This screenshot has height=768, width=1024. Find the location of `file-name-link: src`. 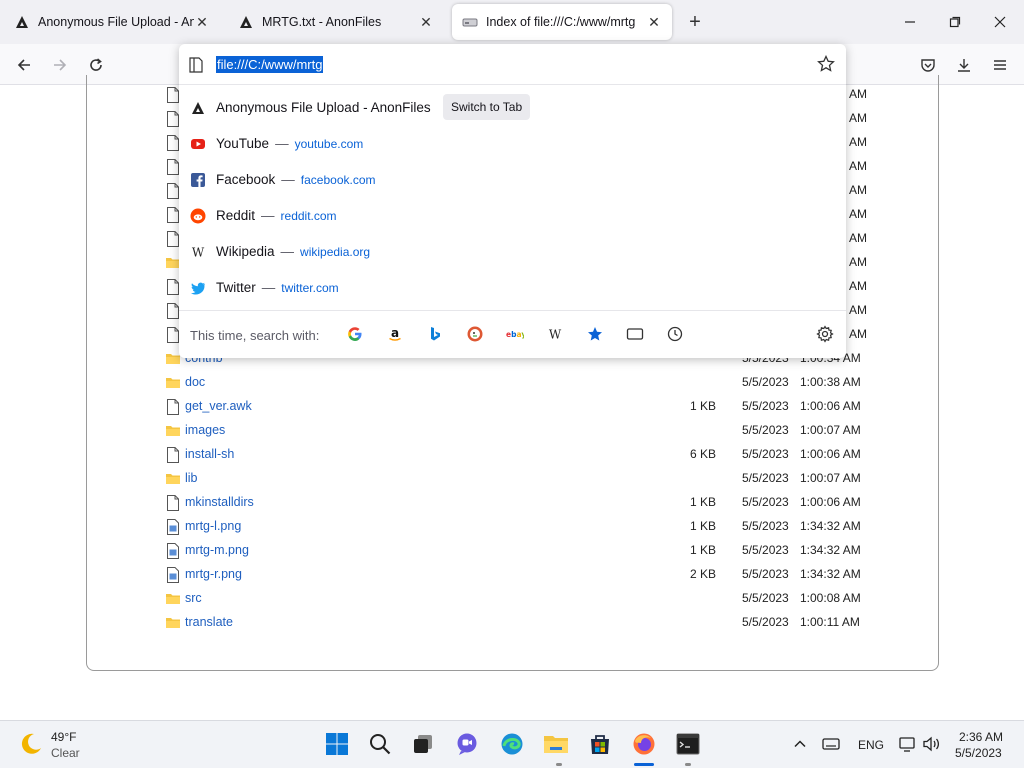

file-name-link: src is located at coordinates (193, 598).